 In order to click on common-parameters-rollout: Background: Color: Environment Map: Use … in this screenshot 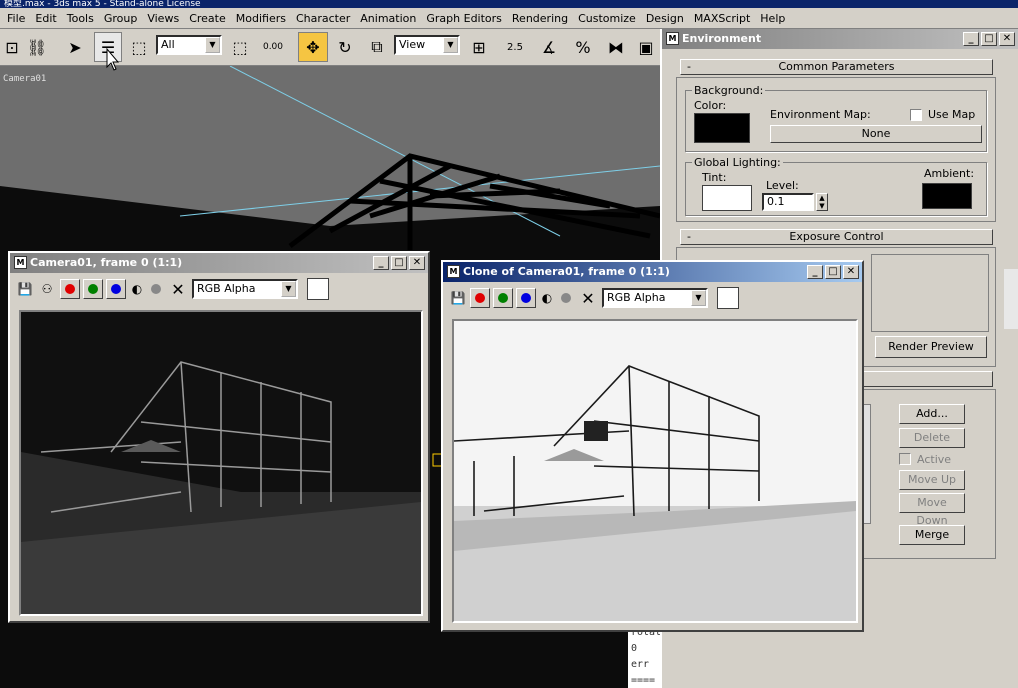, I will do `click(836, 149)`.